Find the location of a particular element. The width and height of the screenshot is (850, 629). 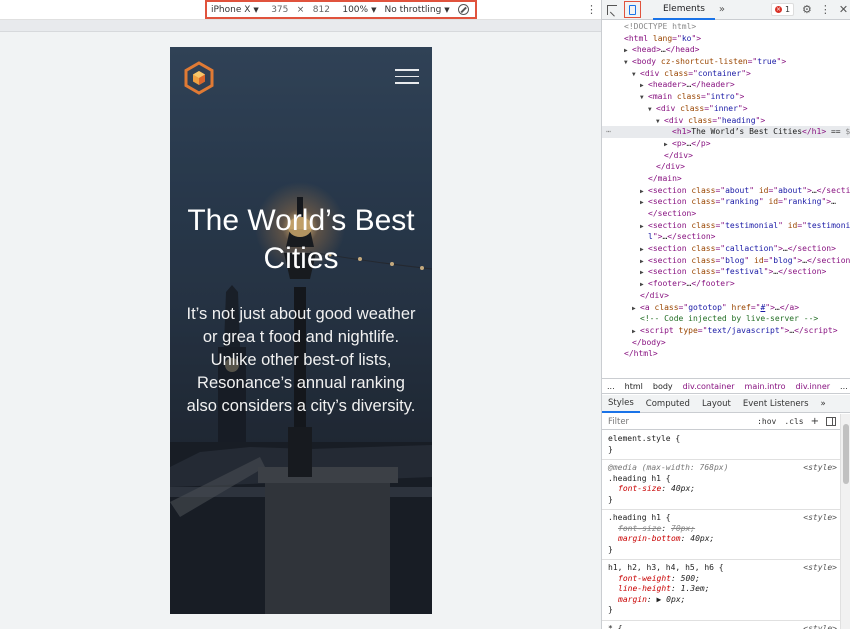

tab-: » is located at coordinates (823, 404).